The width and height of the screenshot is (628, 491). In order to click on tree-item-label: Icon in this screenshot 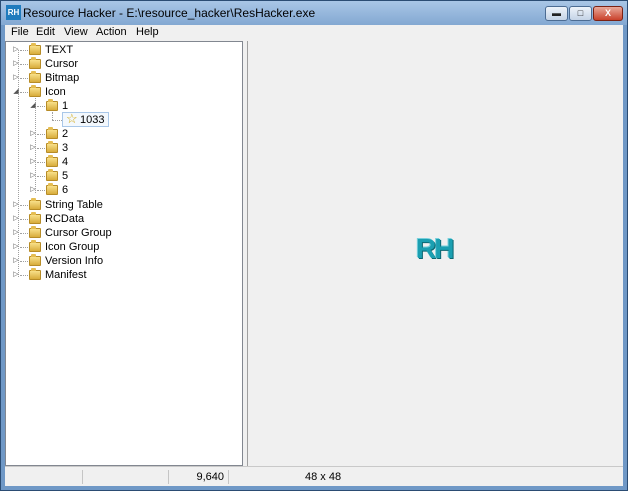, I will do `click(55, 92)`.